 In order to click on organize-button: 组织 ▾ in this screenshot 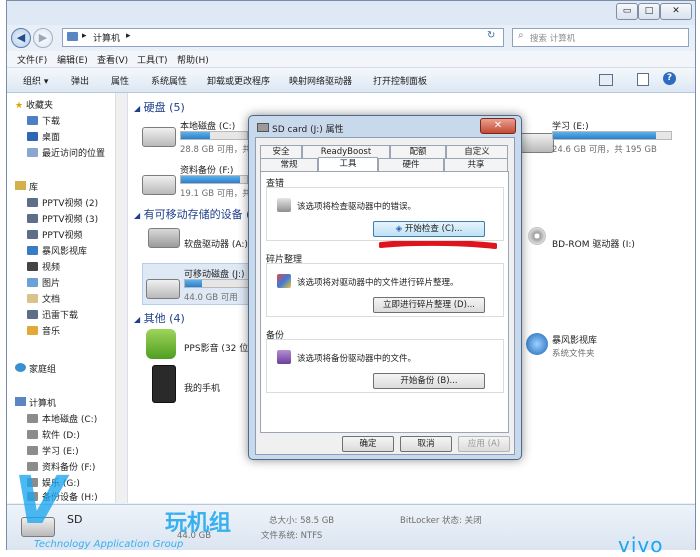, I will do `click(35, 80)`.